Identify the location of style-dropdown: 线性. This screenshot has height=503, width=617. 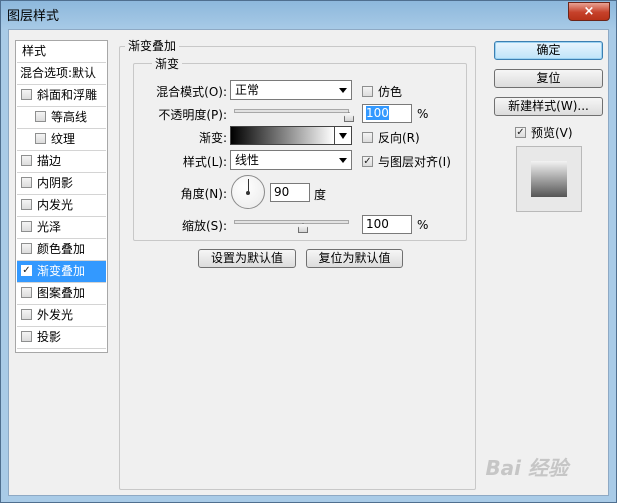
(291, 160).